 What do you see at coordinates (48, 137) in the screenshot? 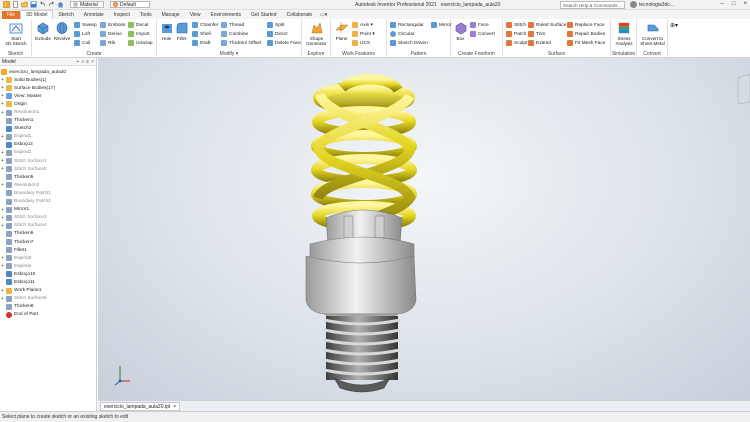
I see `tree-item: + Espiral1` at bounding box center [48, 137].